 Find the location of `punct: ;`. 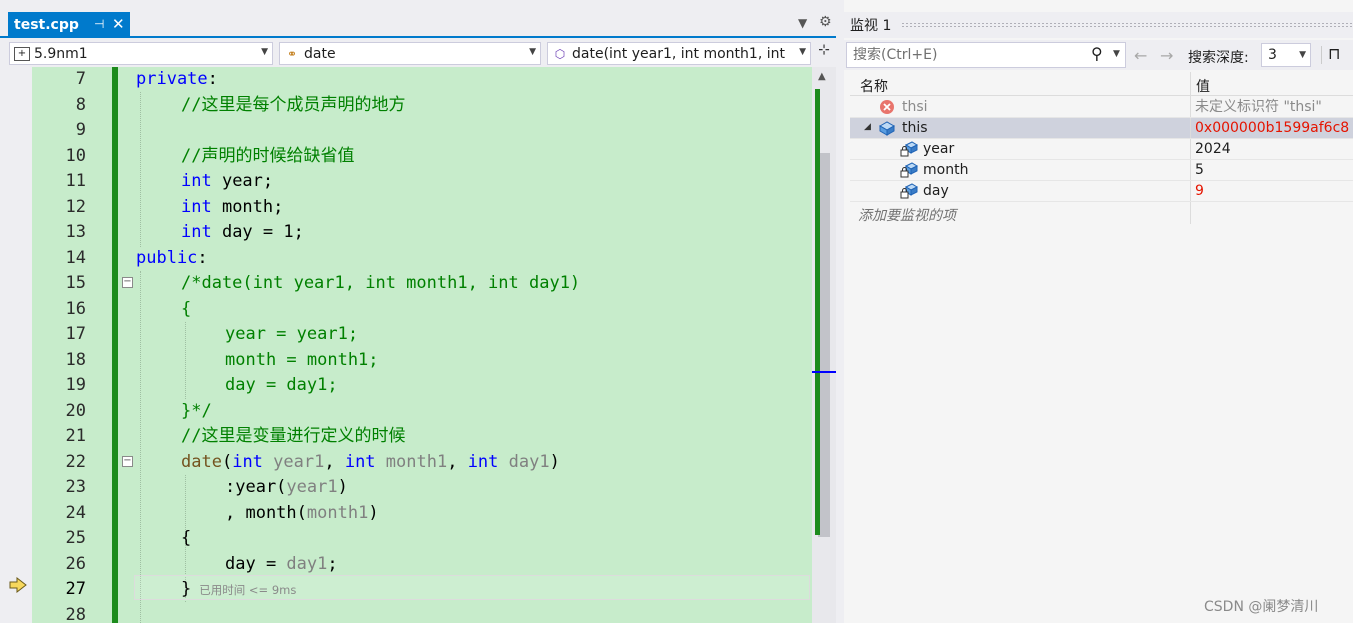

punct: ; is located at coordinates (332, 563).